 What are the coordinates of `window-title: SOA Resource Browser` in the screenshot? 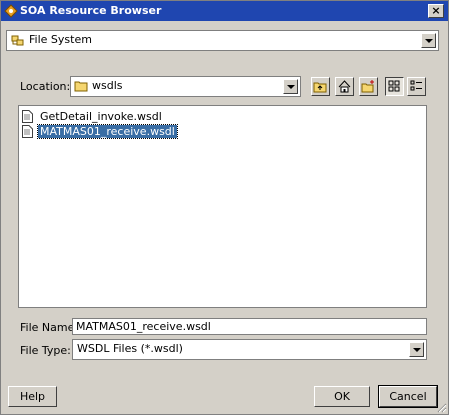 It's located at (91, 10).